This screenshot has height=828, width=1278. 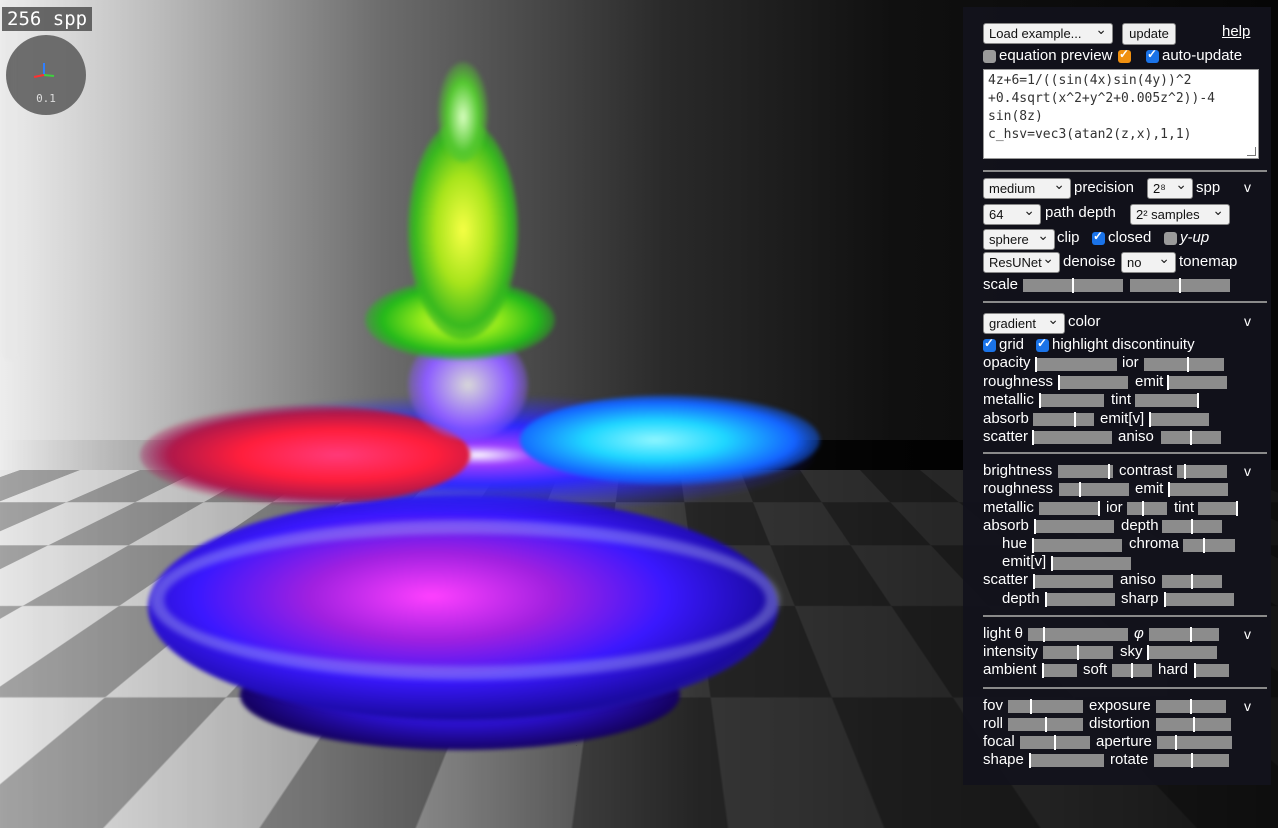 What do you see at coordinates (1077, 545) in the screenshot?
I see `surface-hue-slider` at bounding box center [1077, 545].